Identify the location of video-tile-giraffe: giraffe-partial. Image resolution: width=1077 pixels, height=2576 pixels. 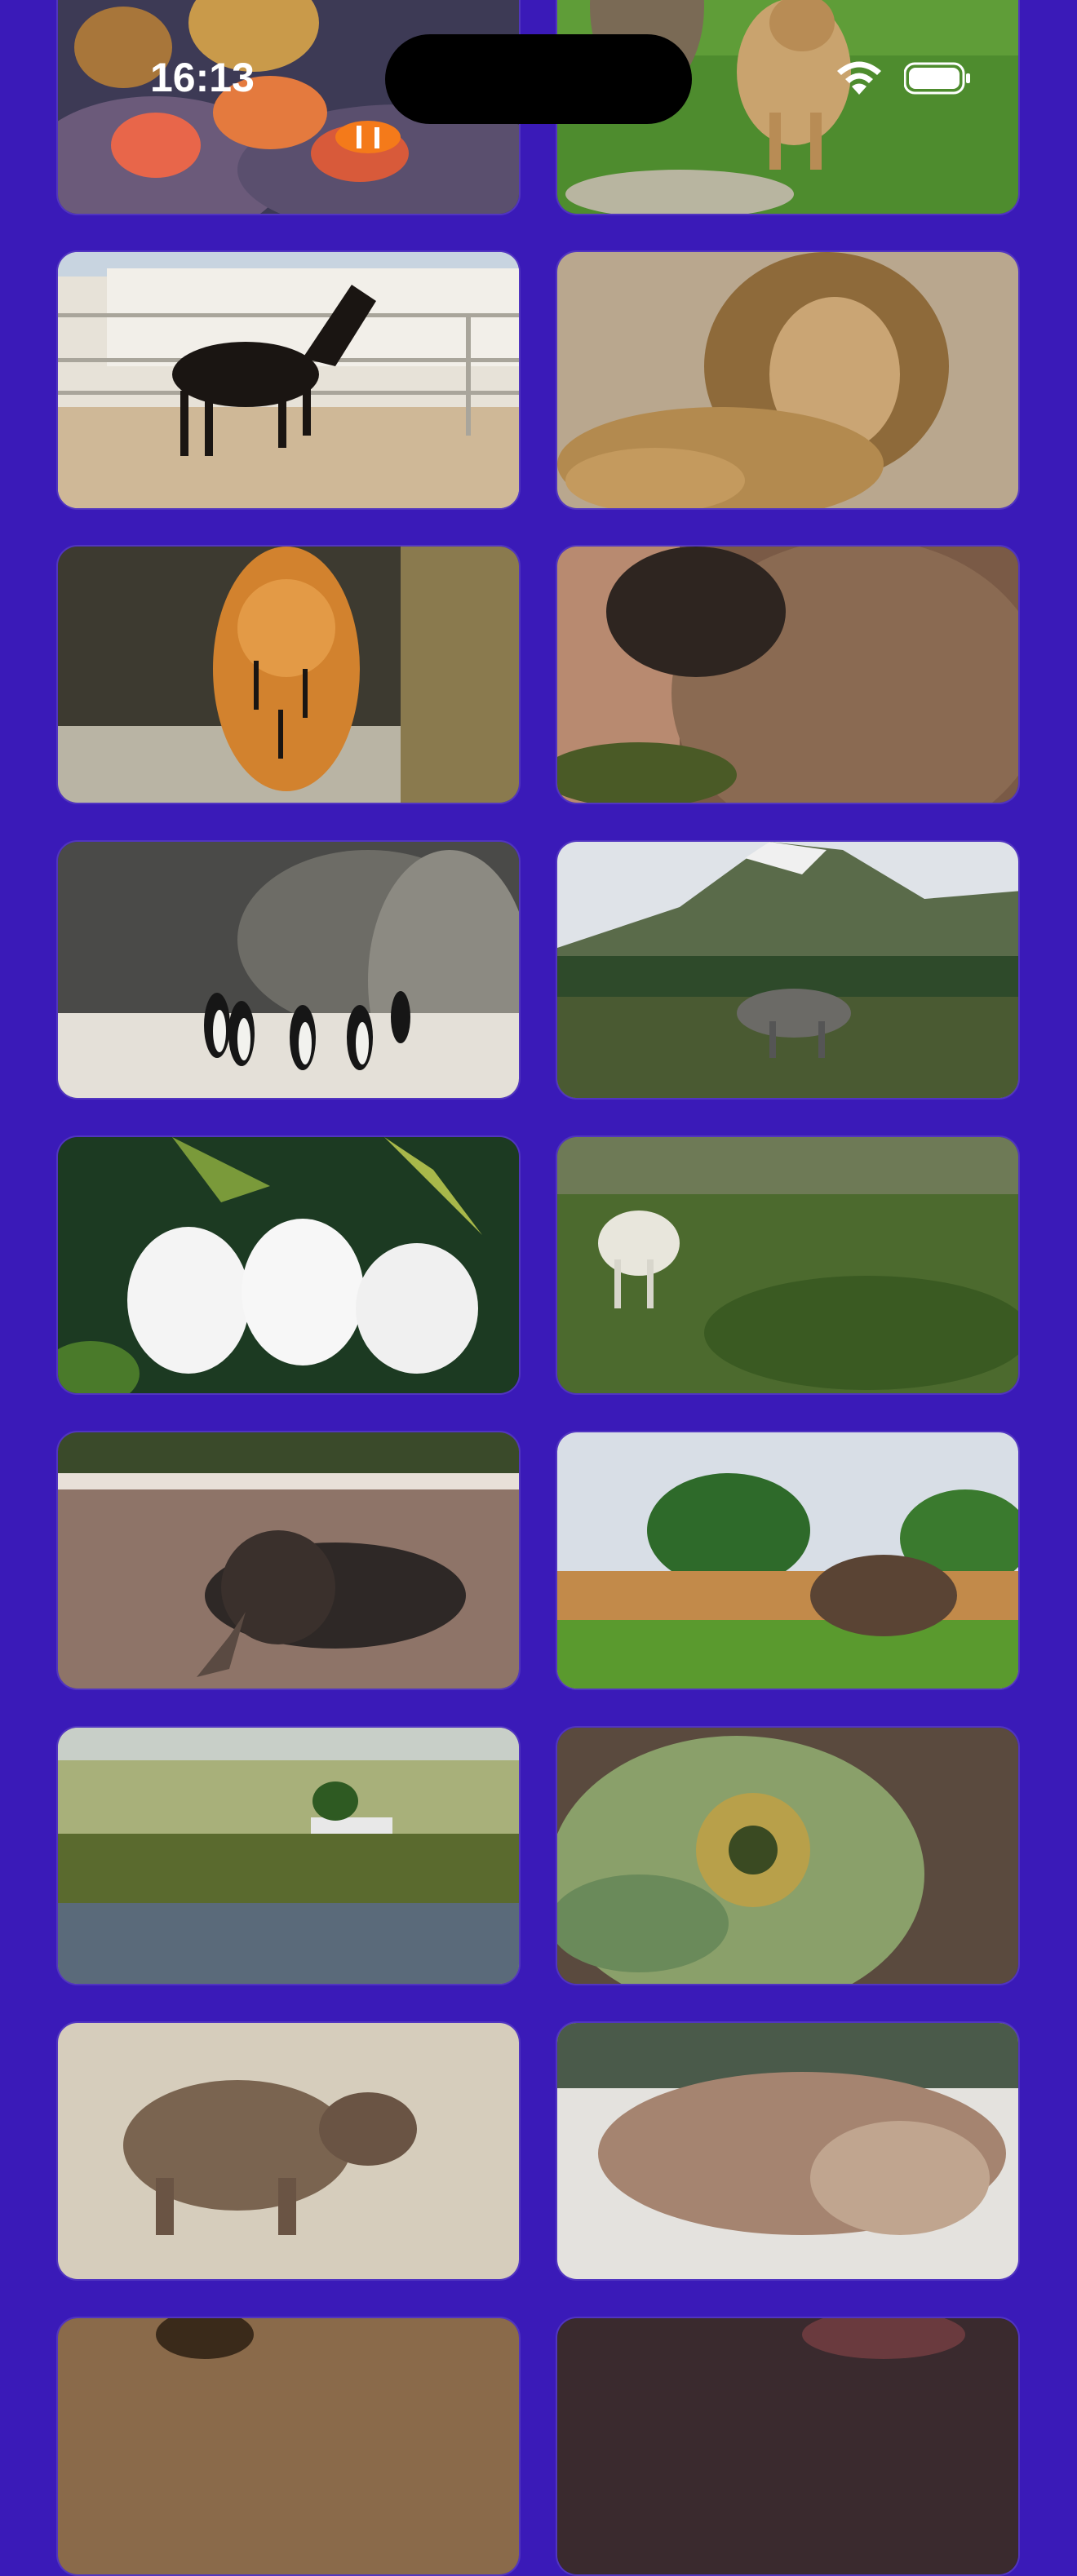
(288, 2446).